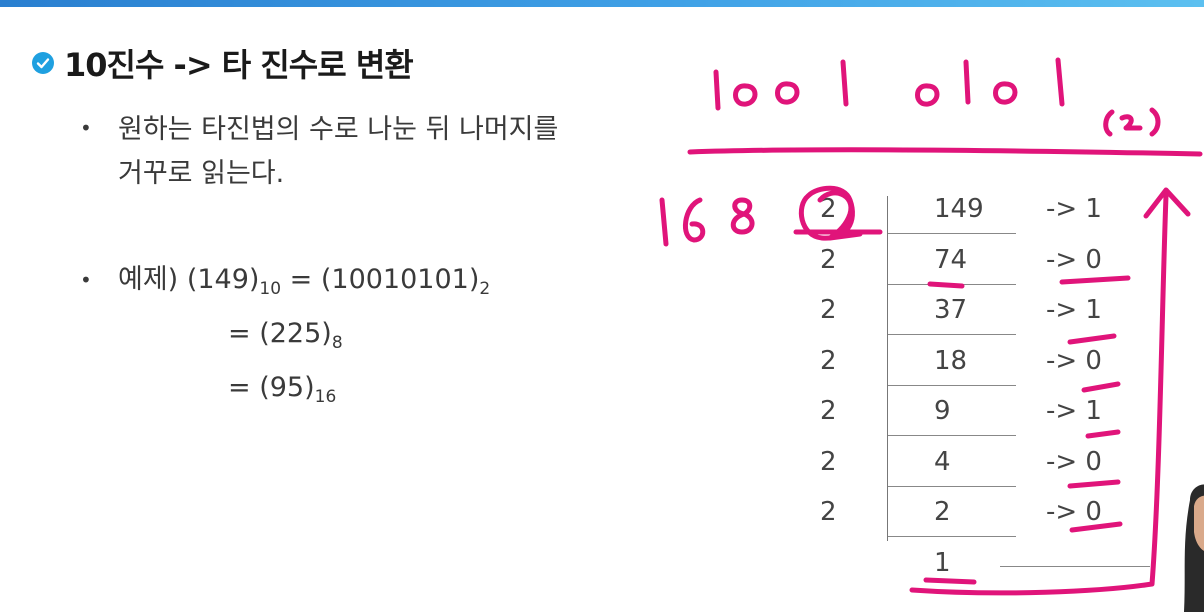  Describe the element at coordinates (1132, 122) in the screenshot. I see `ink-result-base` at that location.